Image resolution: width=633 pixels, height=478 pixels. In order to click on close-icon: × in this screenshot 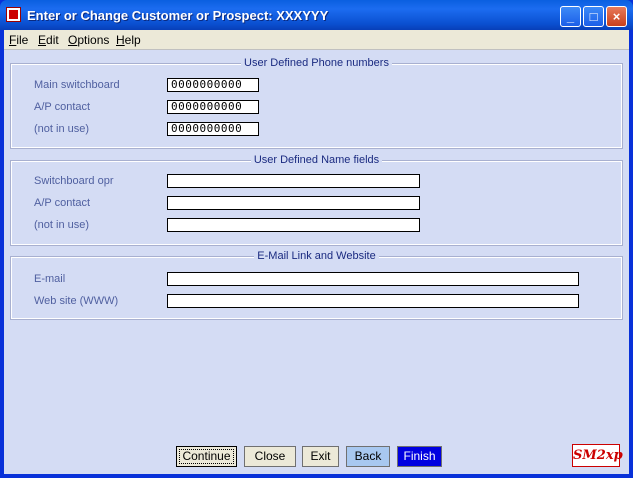, I will do `click(616, 16)`.